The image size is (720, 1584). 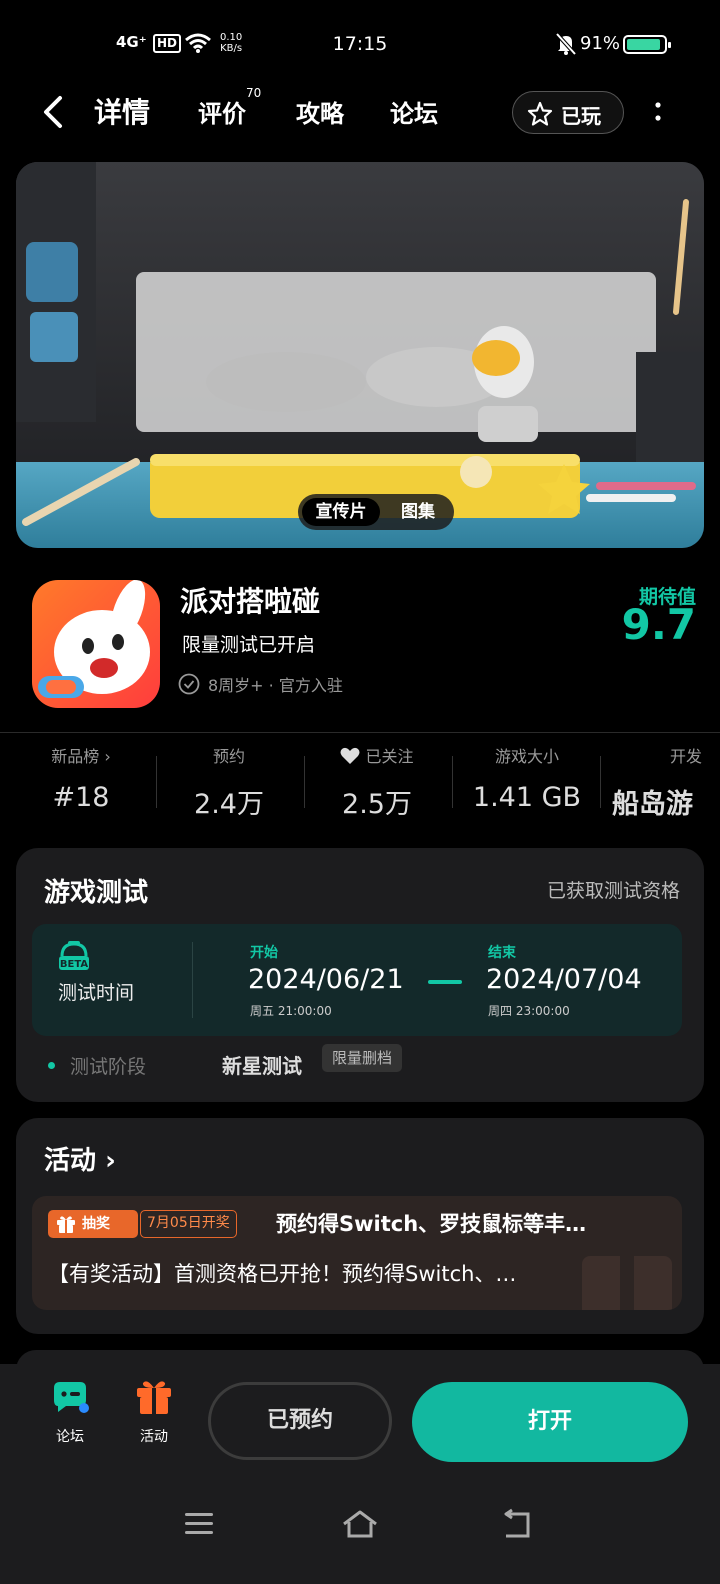 What do you see at coordinates (229, 782) in the screenshot?
I see `stat-reservations: 预约 2.4万` at bounding box center [229, 782].